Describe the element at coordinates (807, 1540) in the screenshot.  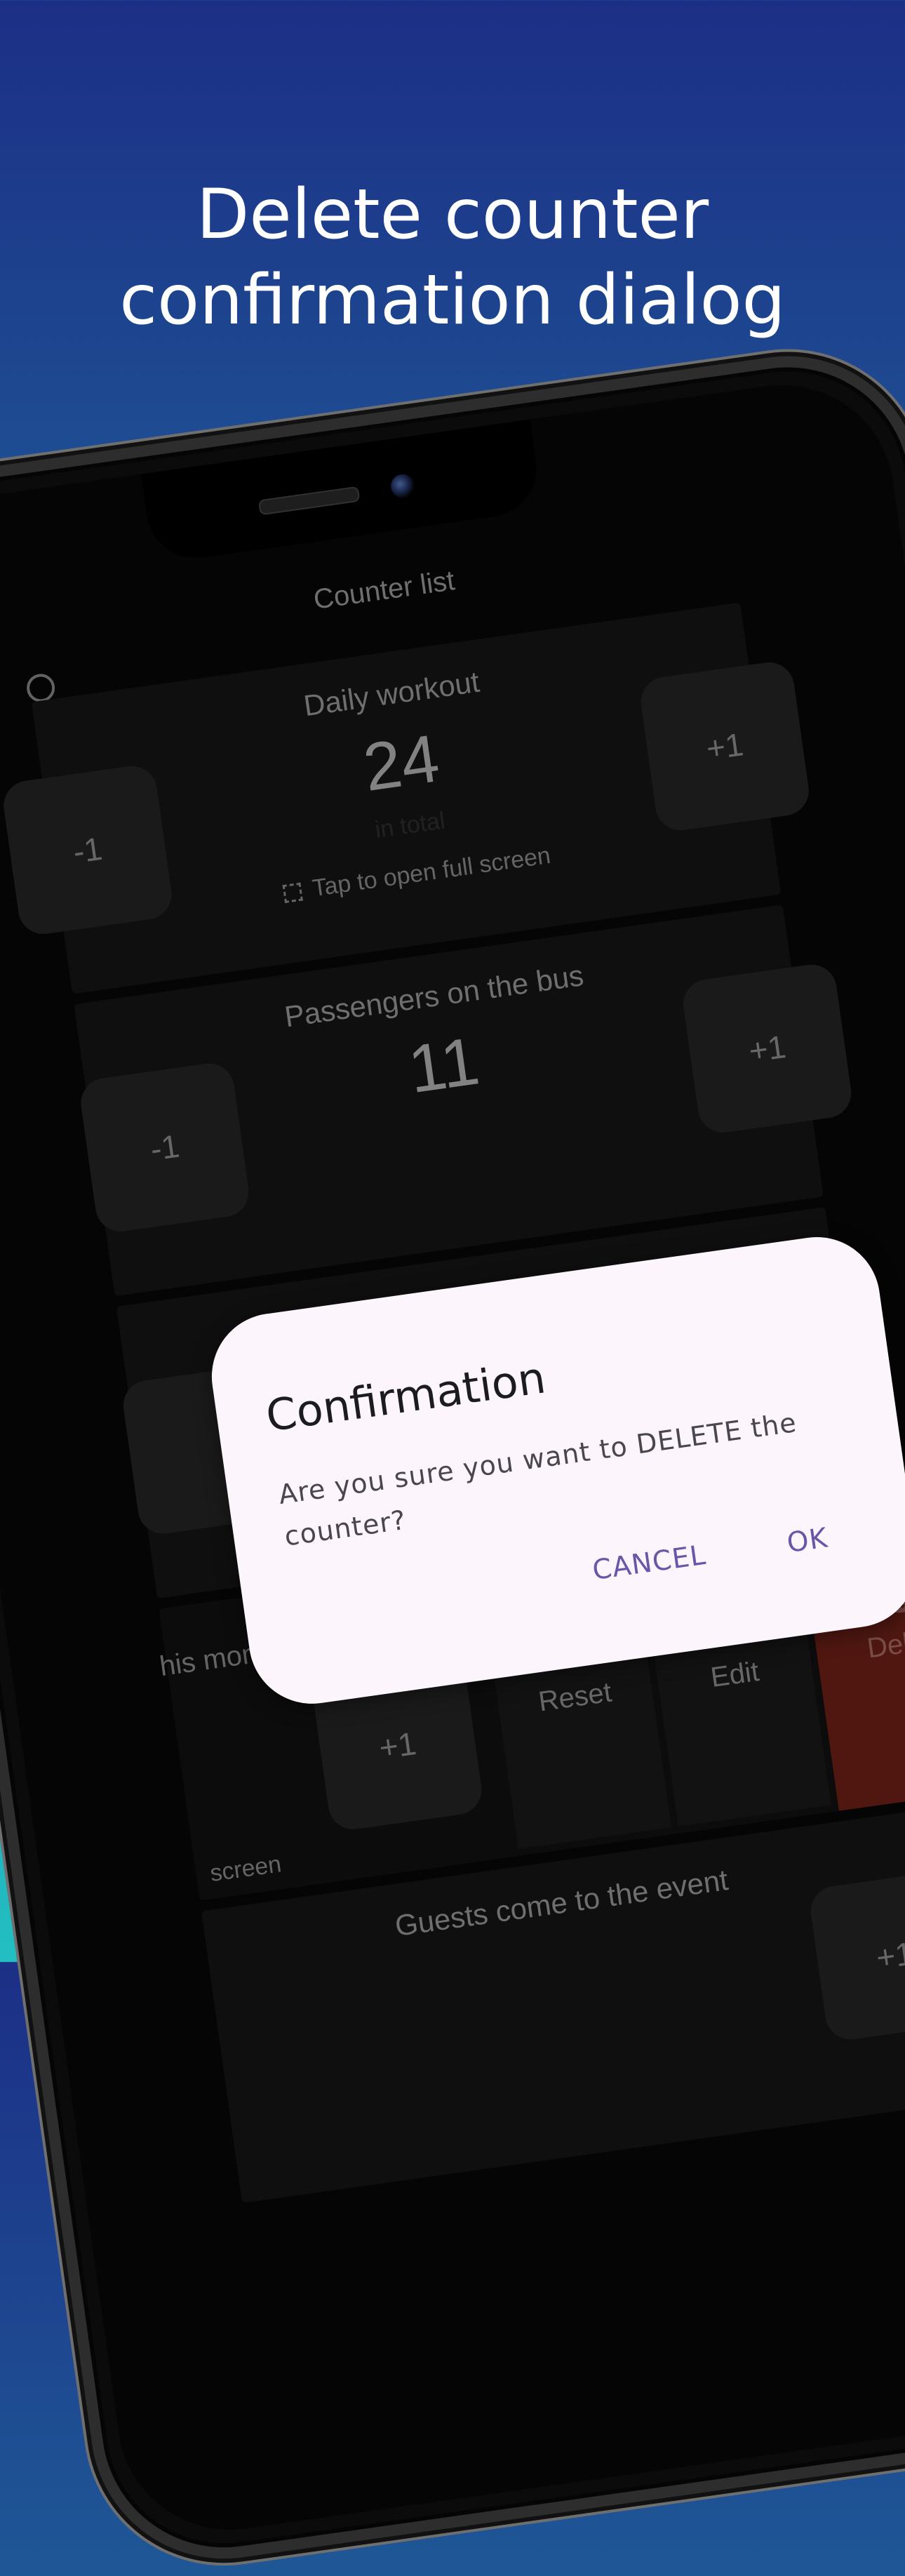
I see `ok-button: OK` at that location.